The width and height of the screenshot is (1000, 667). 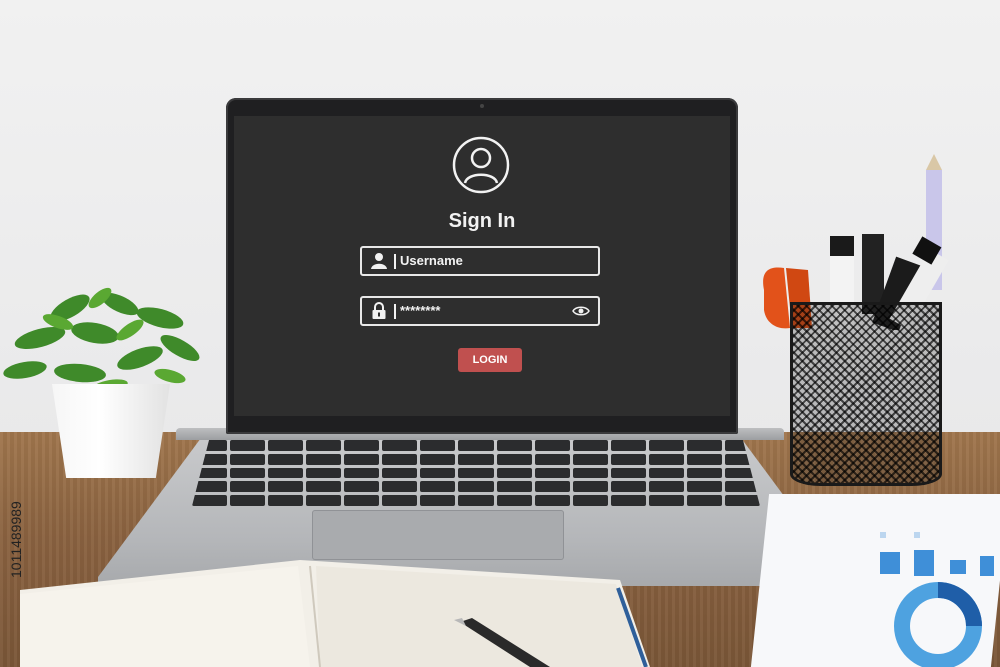 I want to click on webcam, so click(x=482, y=106).